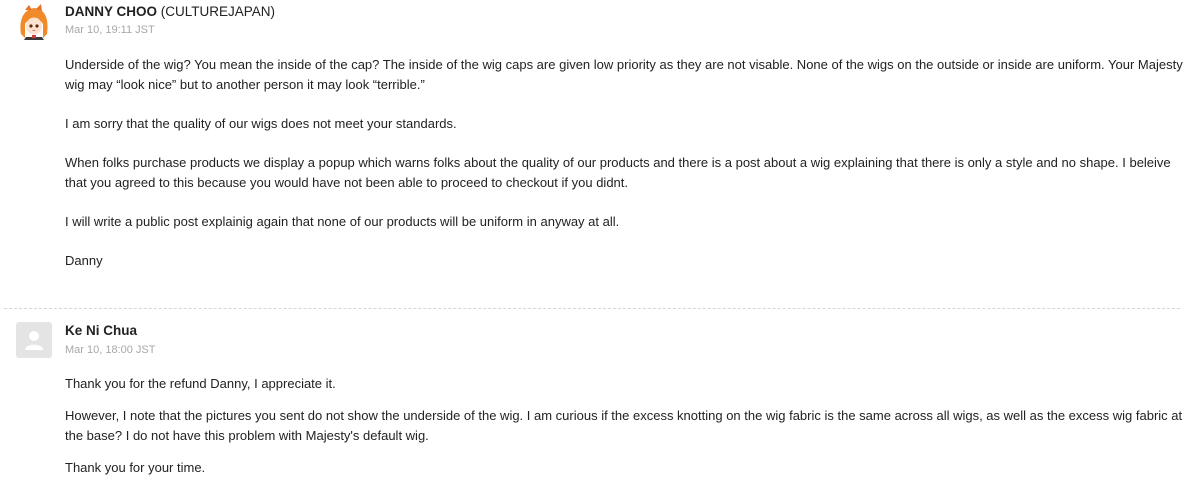 The width and height of the screenshot is (1200, 490). Describe the element at coordinates (101, 330) in the screenshot. I see `author-name: Ke Ni Chua` at that location.